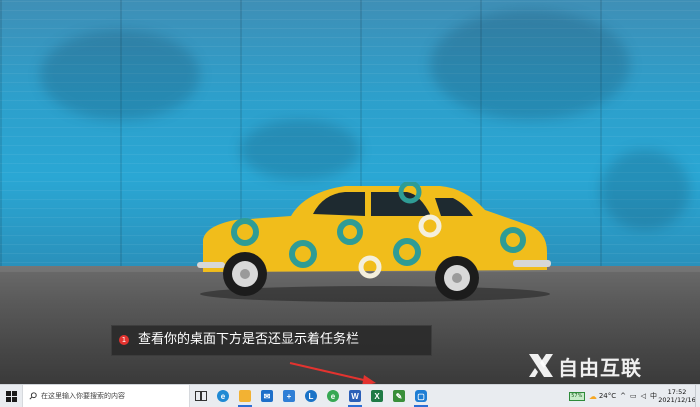 The image size is (700, 407). I want to click on taskbar-clock: 17:52 2021/12/16, so click(677, 396).